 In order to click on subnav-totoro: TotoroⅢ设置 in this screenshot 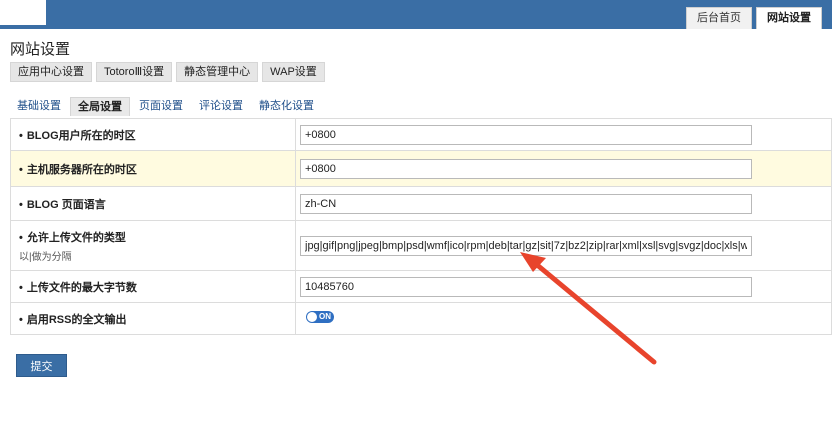, I will do `click(134, 72)`.